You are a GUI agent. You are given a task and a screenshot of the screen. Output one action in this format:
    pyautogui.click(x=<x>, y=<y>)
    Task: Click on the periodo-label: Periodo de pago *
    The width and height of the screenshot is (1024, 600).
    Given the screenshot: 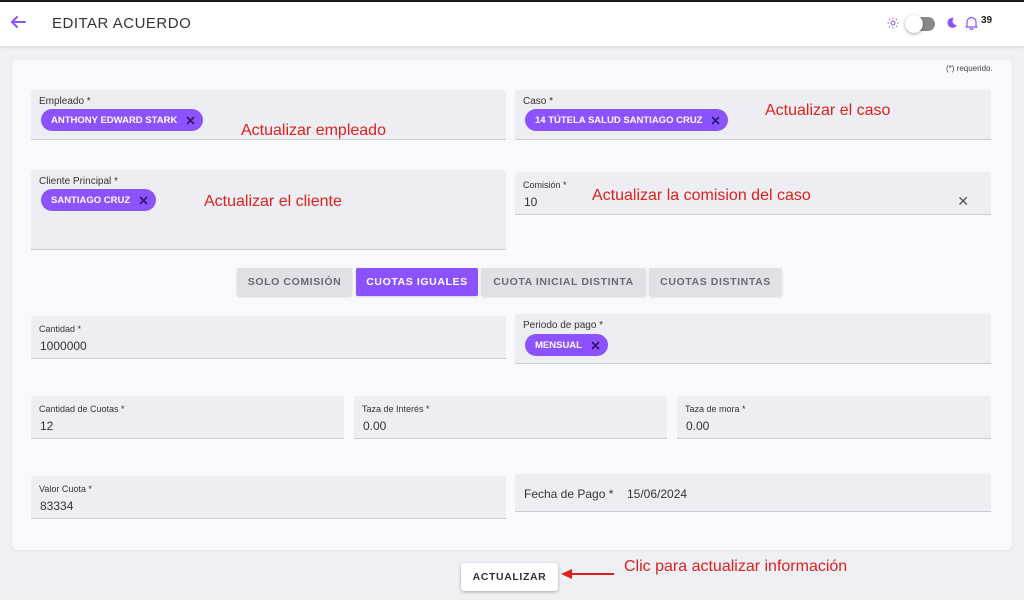 What is the action you would take?
    pyautogui.click(x=563, y=325)
    